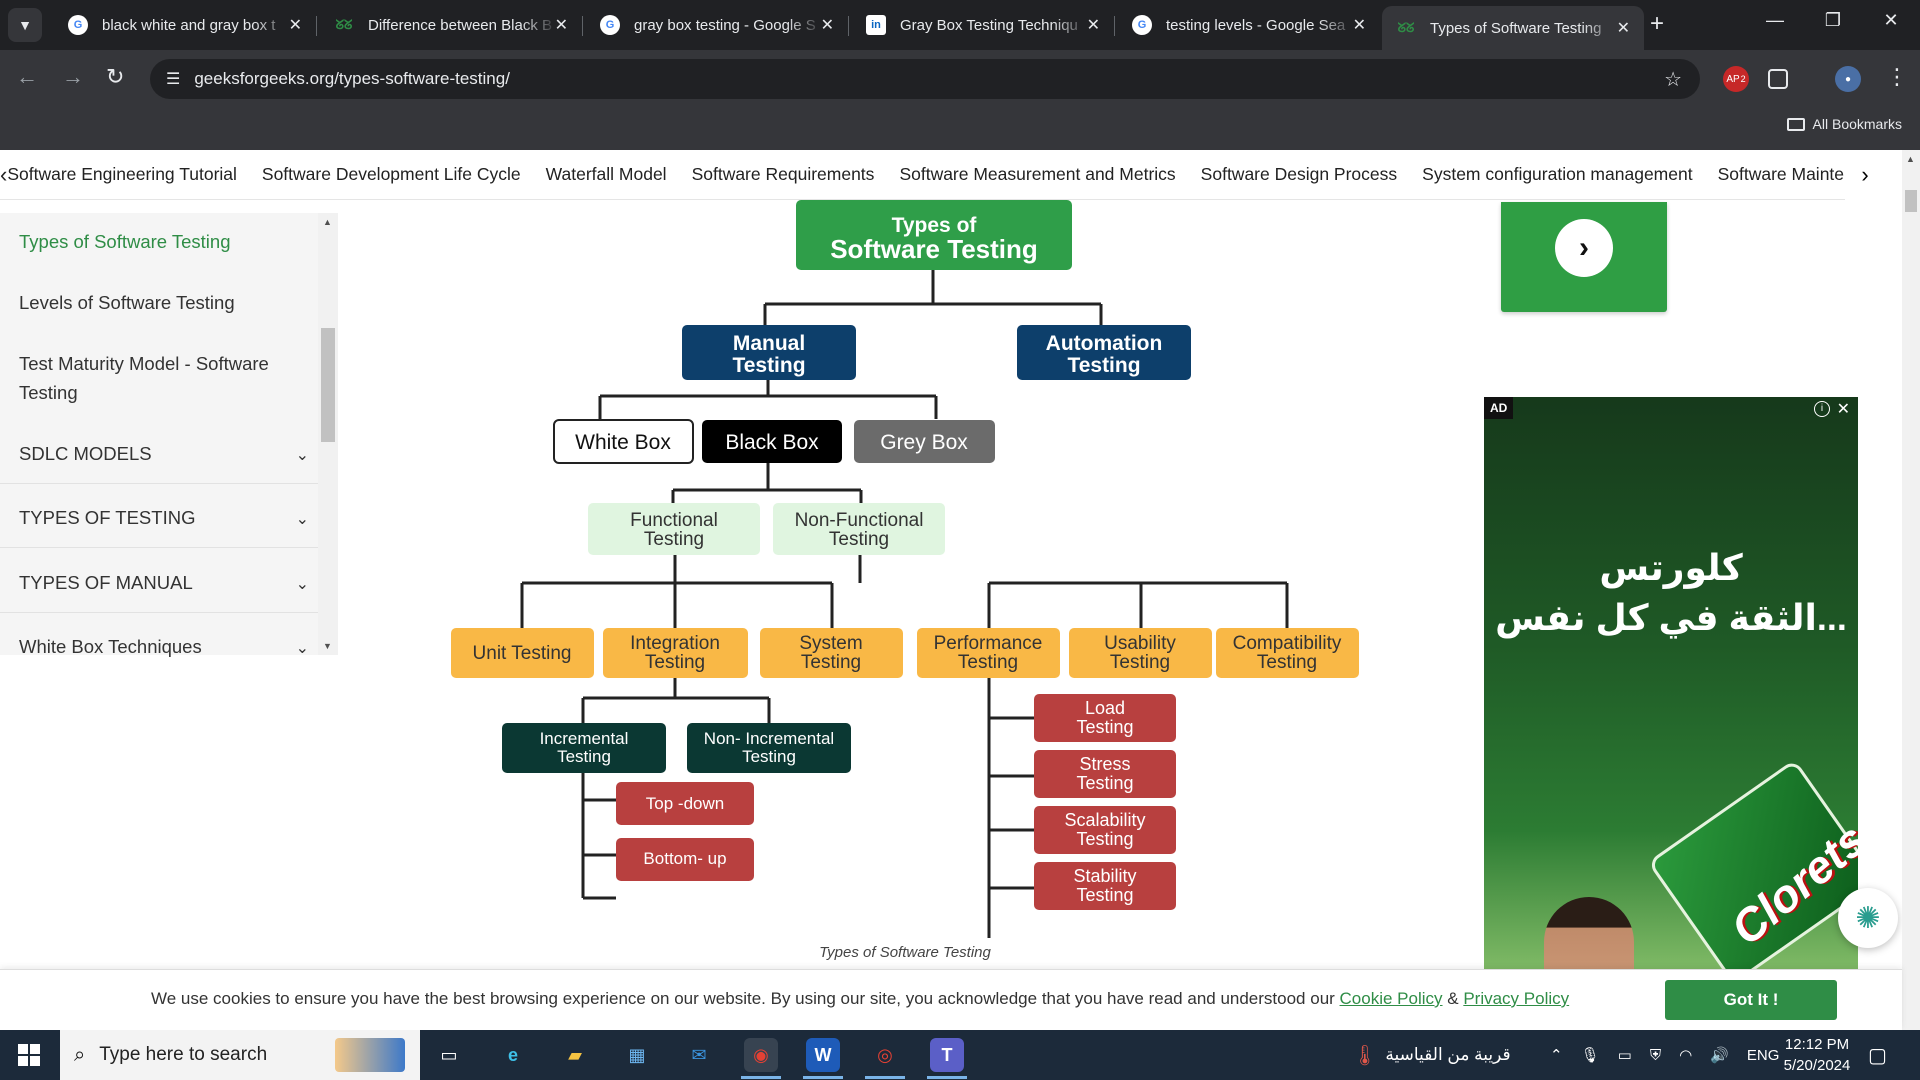 The image size is (1920, 1080). Describe the element at coordinates (1795, 124) in the screenshot. I see `folder-icon` at that location.